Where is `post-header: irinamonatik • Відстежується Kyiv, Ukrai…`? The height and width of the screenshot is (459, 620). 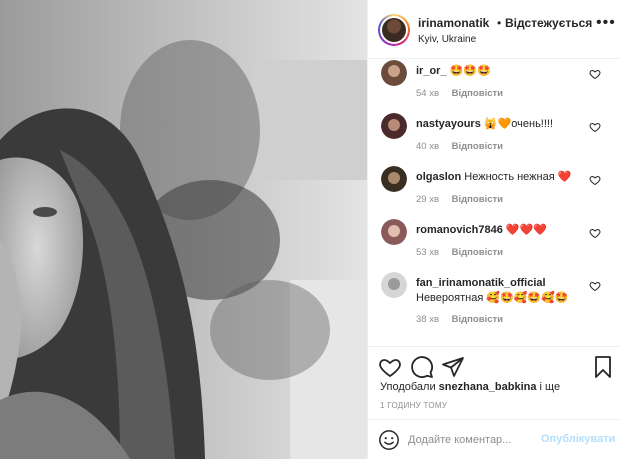
post-header: irinamonatik • Відстежується Kyiv, Ukrai… is located at coordinates (494, 29).